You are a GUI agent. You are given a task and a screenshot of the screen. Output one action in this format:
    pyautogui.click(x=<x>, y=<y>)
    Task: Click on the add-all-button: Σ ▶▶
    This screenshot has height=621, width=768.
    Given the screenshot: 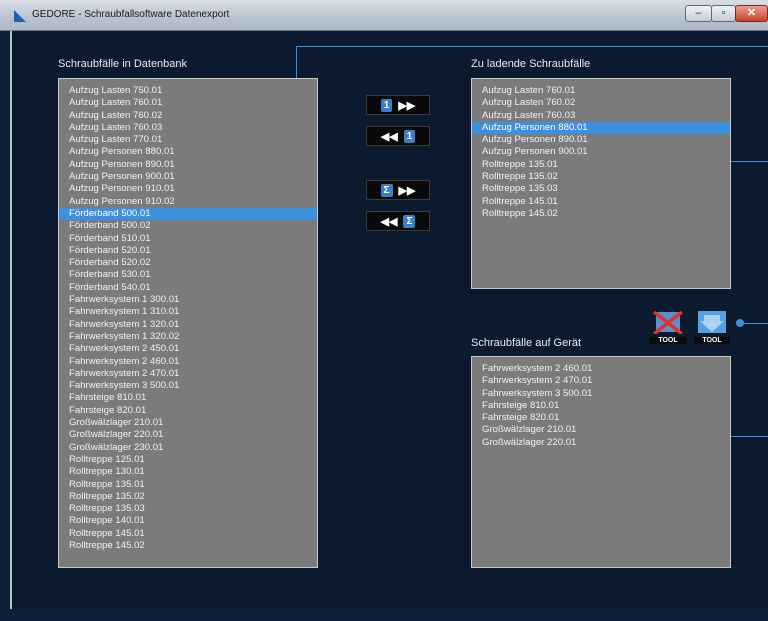 What is the action you would take?
    pyautogui.click(x=398, y=190)
    